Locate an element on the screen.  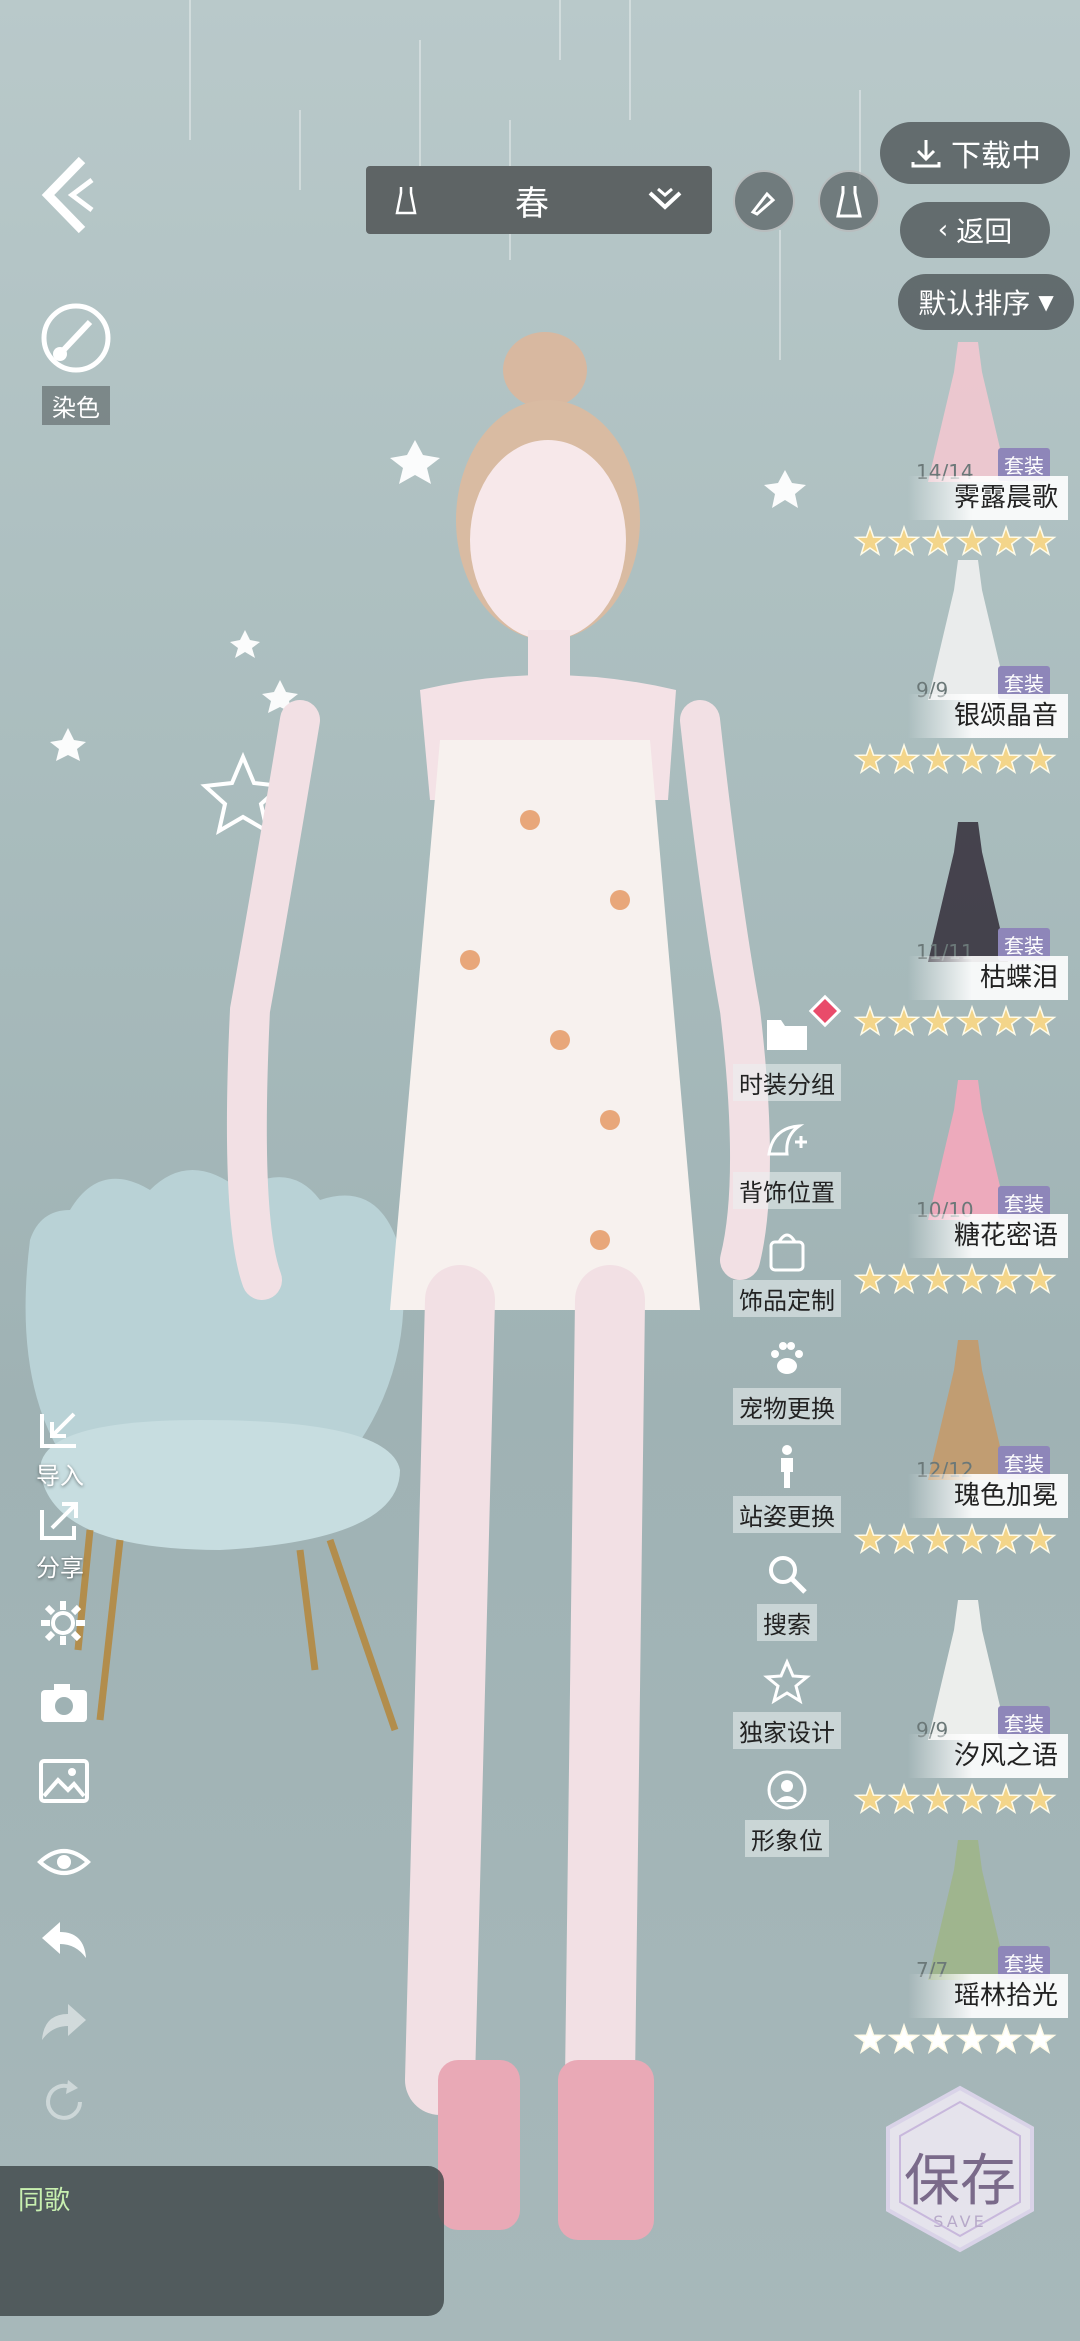
hide-ui-button is located at coordinates (64, 1864).